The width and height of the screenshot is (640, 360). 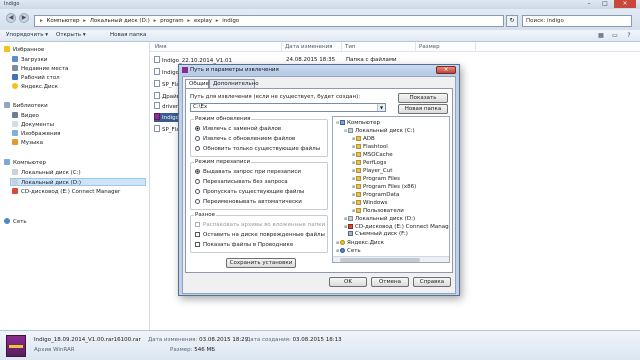 What do you see at coordinates (446, 47) in the screenshot?
I see `column-header-size: Размер` at bounding box center [446, 47].